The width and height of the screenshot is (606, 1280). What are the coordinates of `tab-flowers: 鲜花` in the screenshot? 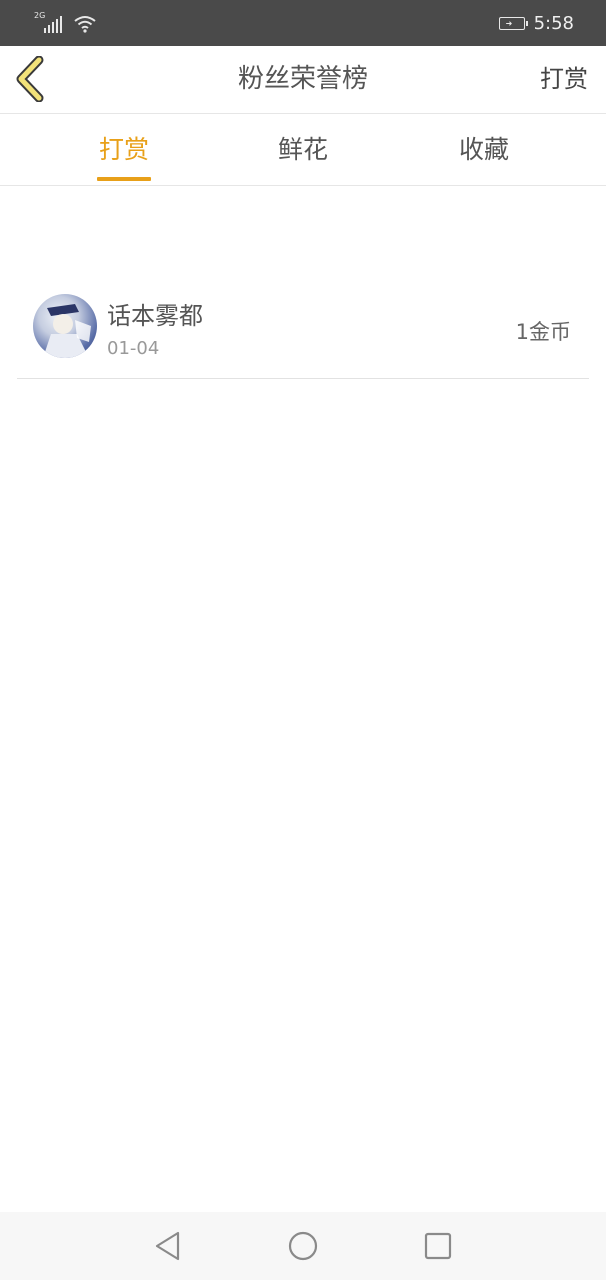 It's located at (303, 149).